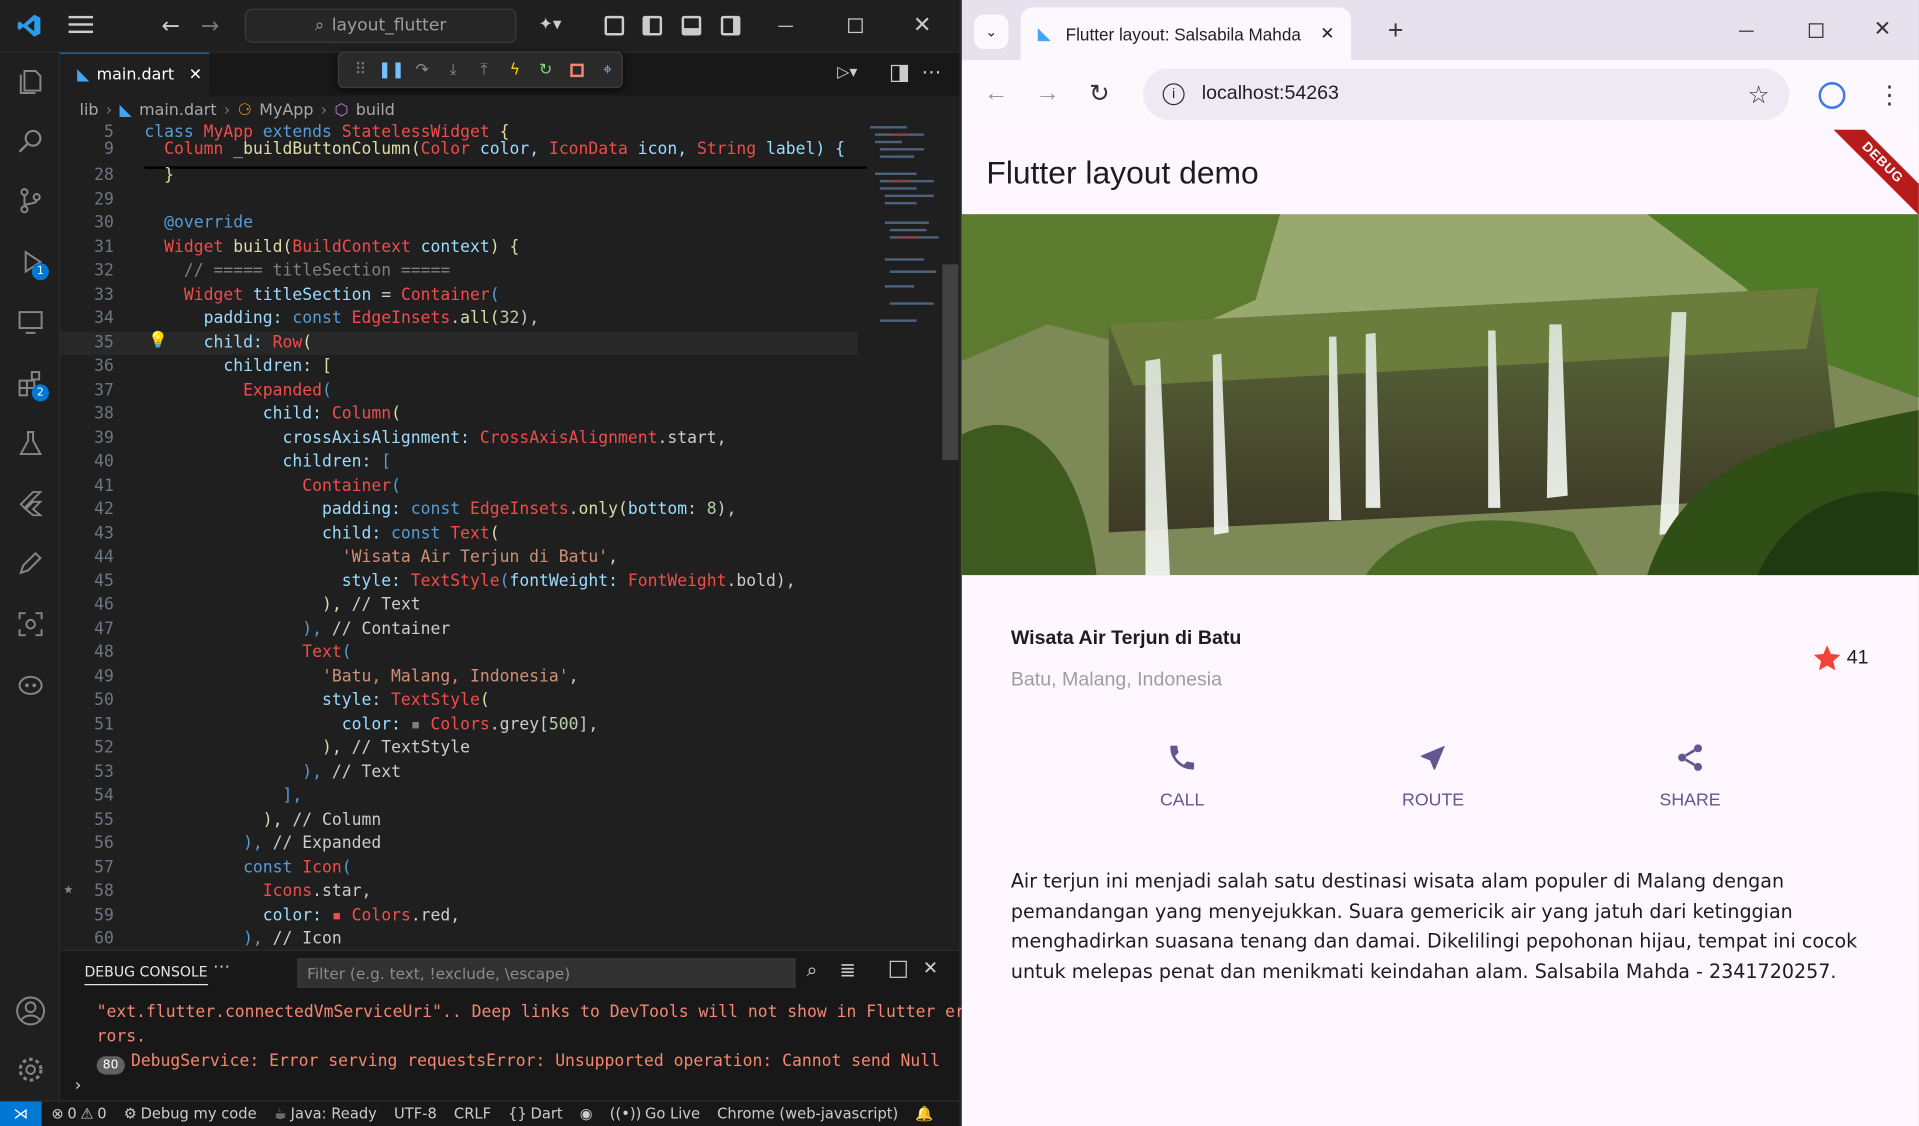 Image resolution: width=1919 pixels, height=1126 pixels. What do you see at coordinates (30, 82) in the screenshot?
I see `explorer-icon` at bounding box center [30, 82].